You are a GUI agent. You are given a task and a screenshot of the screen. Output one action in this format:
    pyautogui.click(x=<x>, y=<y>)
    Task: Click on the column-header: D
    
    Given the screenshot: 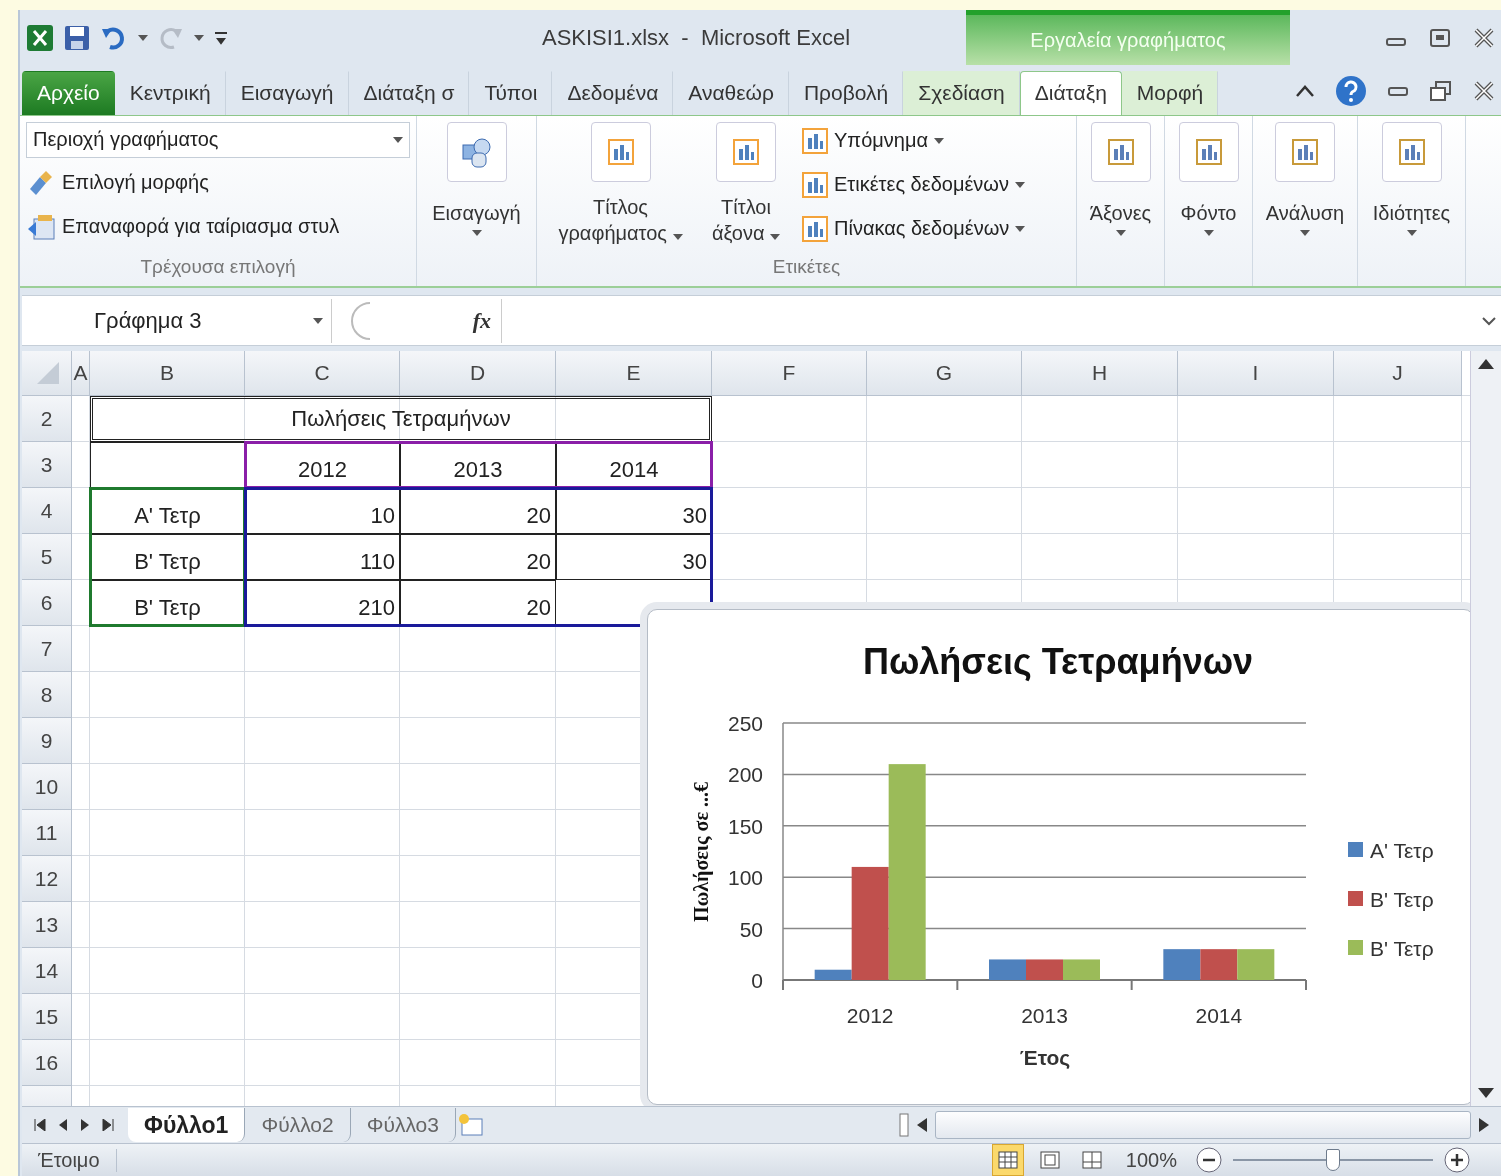 What is the action you would take?
    pyautogui.click(x=478, y=374)
    